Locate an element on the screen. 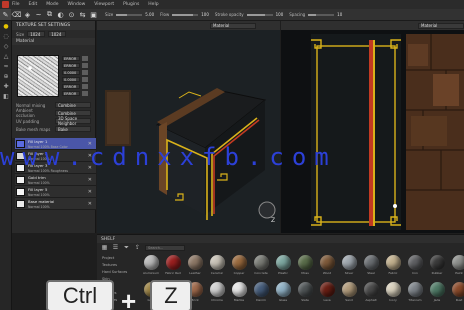 This screenshot has width=464, height=310. shelf-material-item: Wood is located at coordinates (327, 268).